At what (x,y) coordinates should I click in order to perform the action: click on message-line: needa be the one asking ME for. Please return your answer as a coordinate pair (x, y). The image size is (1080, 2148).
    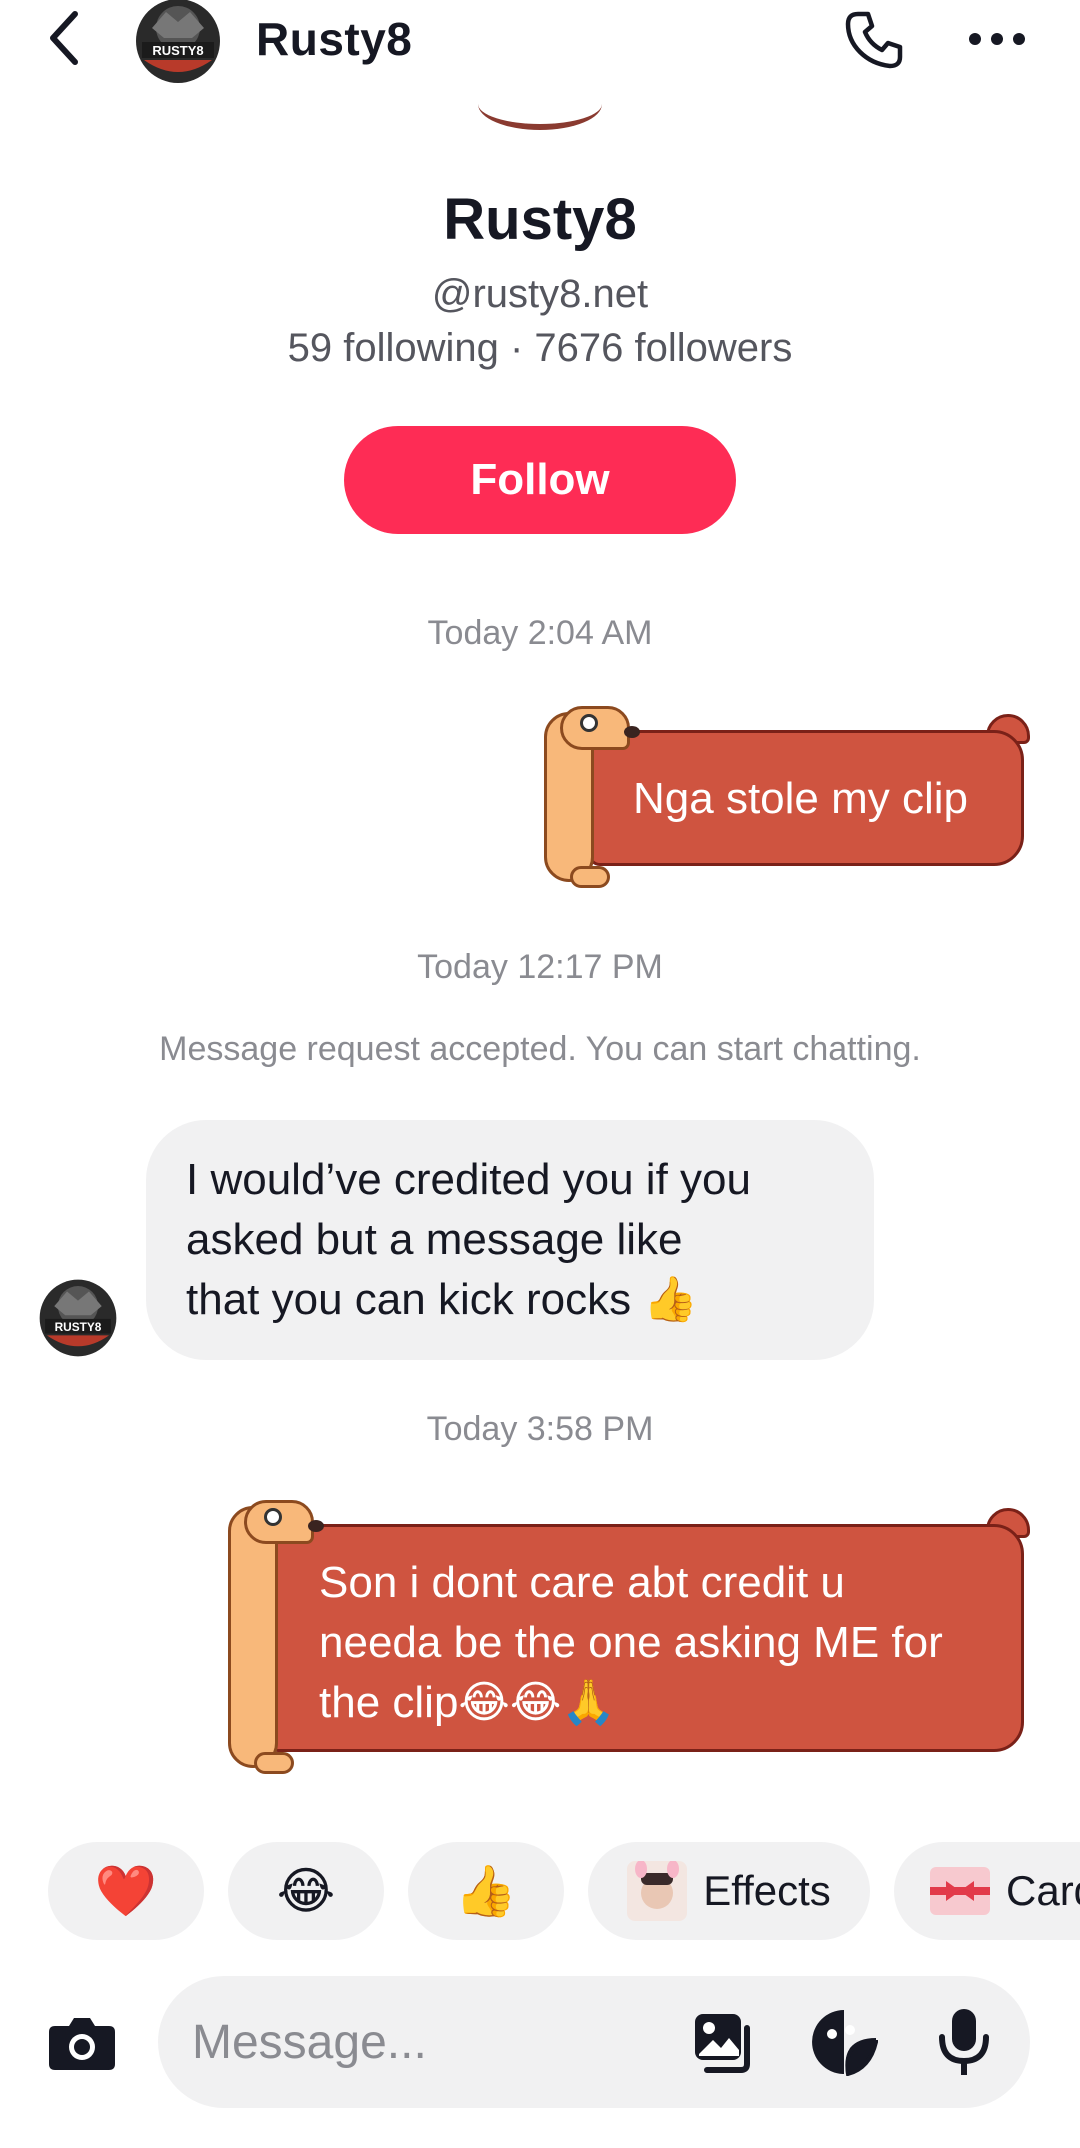
    Looking at the image, I should click on (631, 1642).